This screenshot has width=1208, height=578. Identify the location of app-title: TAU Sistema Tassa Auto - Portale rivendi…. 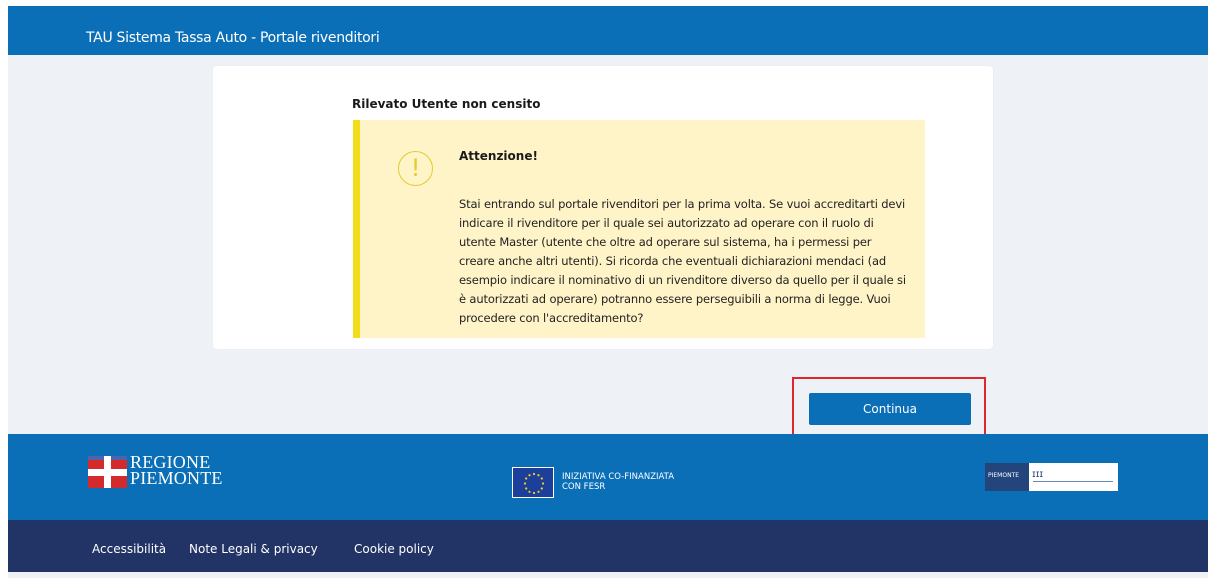
(233, 38).